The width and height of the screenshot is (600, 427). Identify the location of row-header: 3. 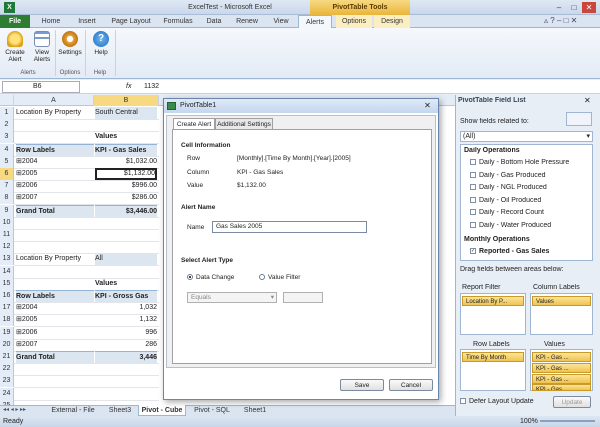
(7, 137).